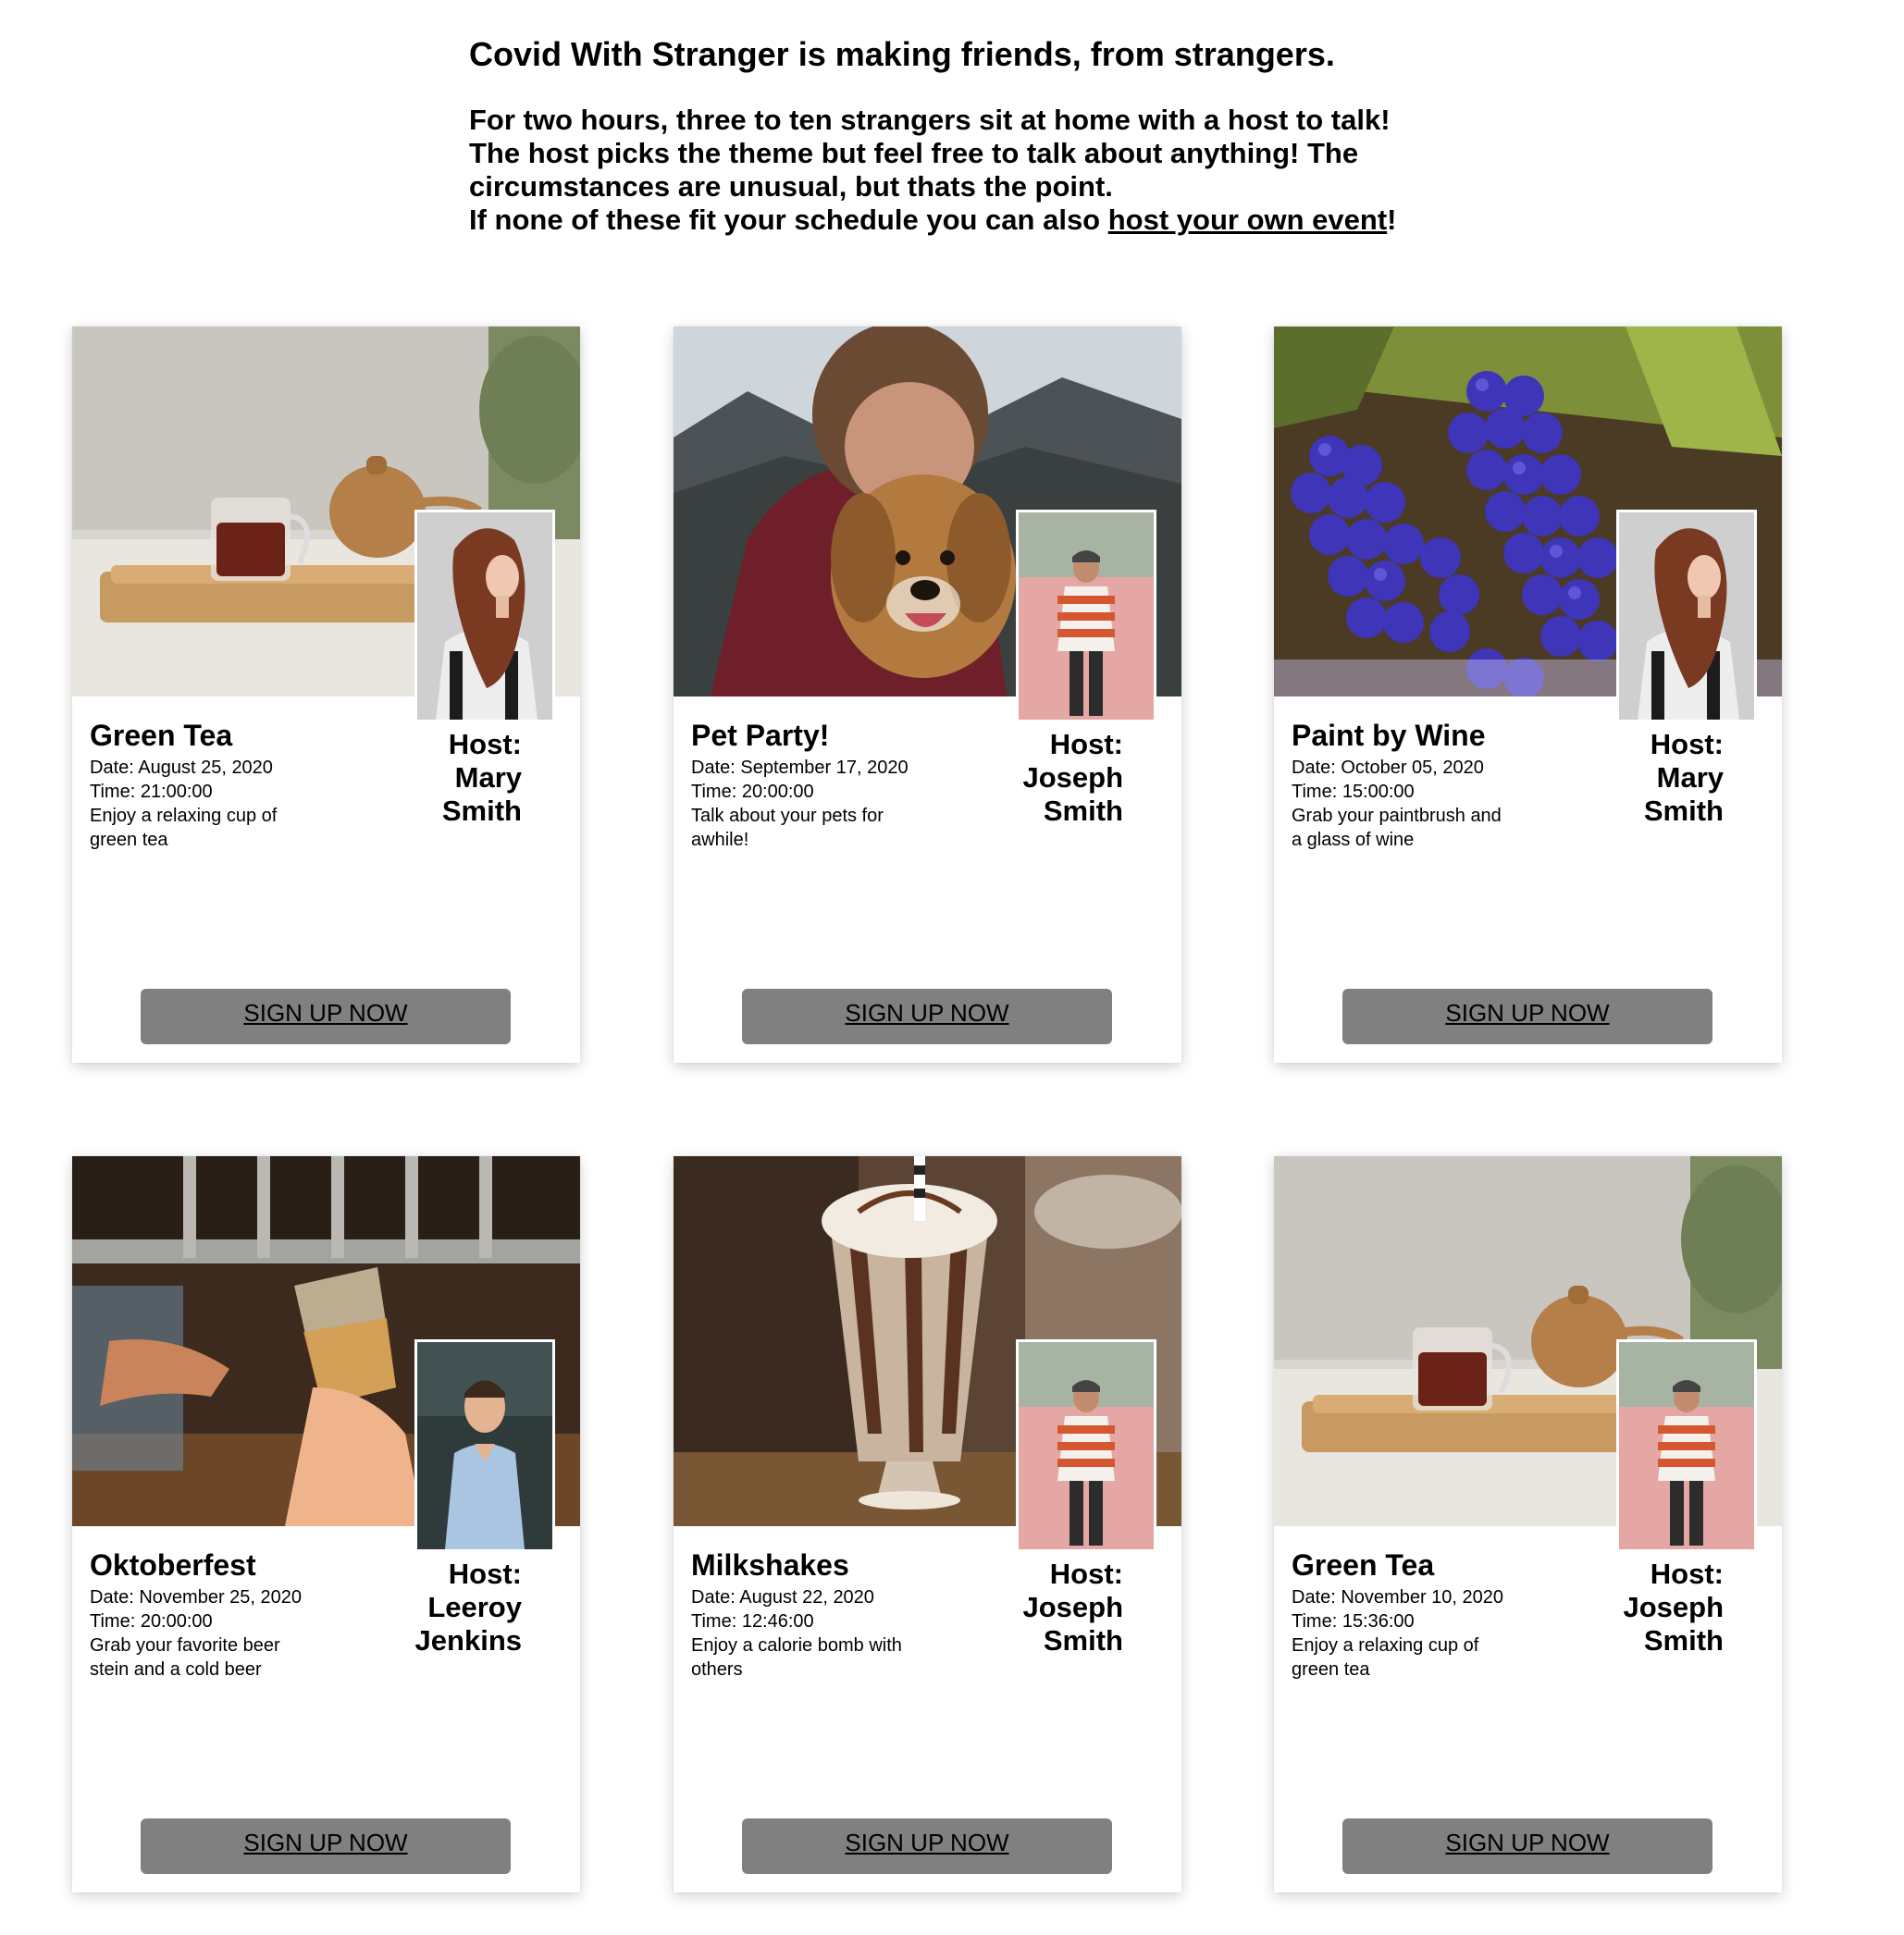 This screenshot has height=1935, width=1904. I want to click on event-description: Grab your paintbrush and a glass of wine, so click(1397, 828).